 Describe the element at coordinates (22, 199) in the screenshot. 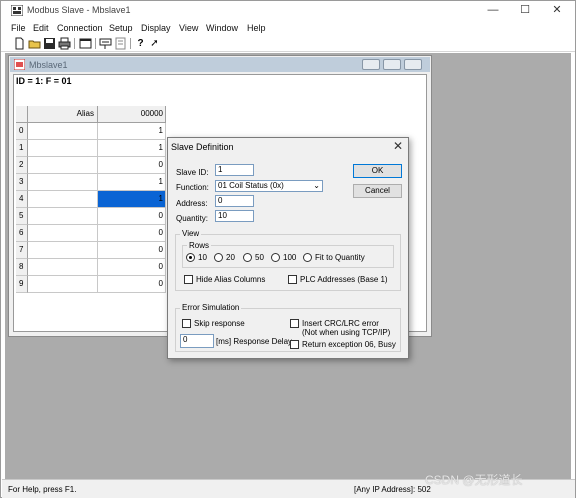

I see `row-index: 4` at that location.